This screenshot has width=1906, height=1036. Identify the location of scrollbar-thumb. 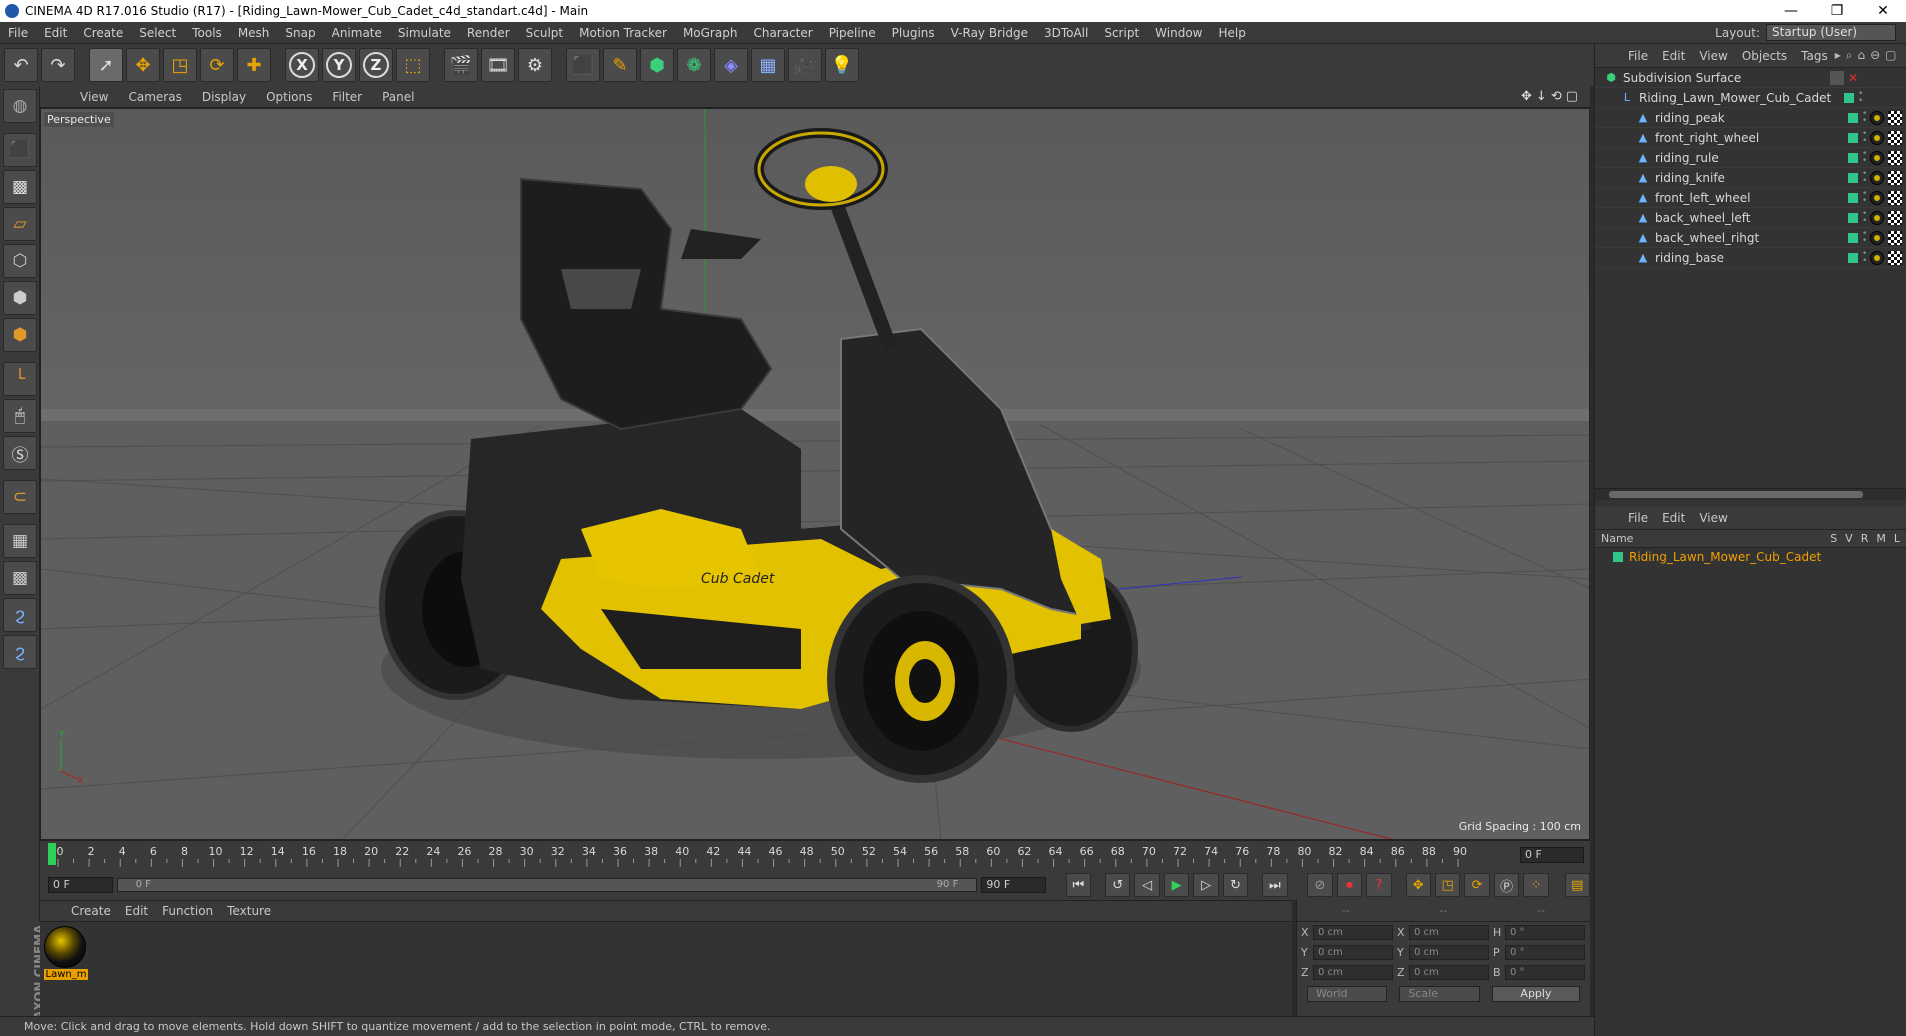
(1736, 494).